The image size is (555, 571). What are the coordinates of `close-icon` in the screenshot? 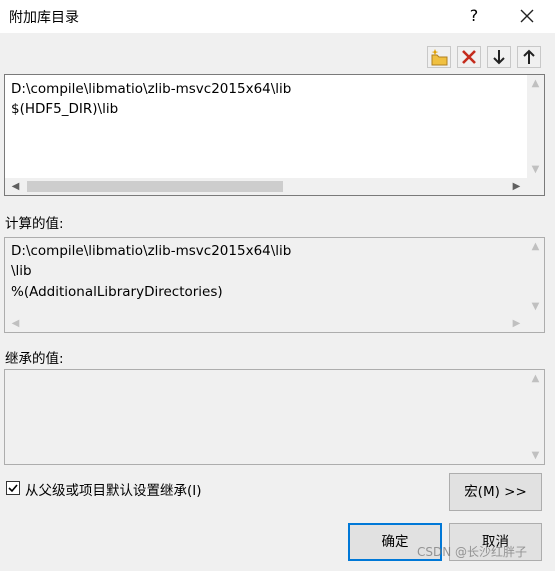 It's located at (527, 16).